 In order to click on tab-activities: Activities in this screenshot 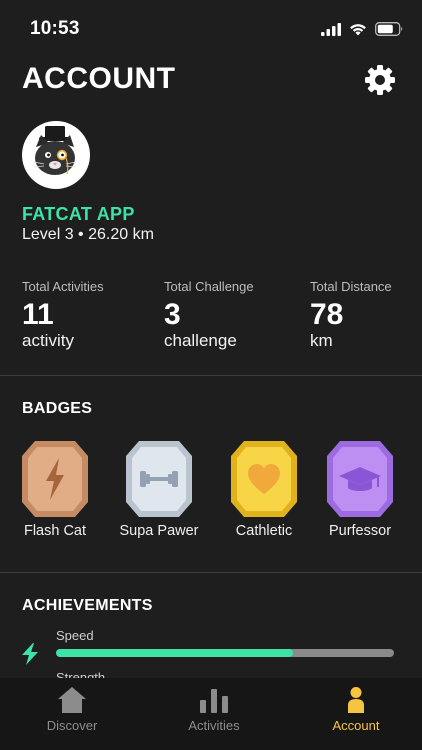, I will do `click(214, 714)`.